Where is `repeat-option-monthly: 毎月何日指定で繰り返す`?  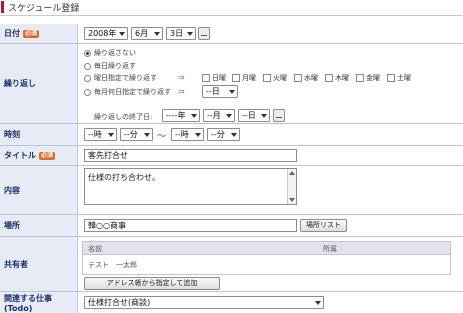 repeat-option-monthly: 毎月何日指定で繰り返す is located at coordinates (127, 92).